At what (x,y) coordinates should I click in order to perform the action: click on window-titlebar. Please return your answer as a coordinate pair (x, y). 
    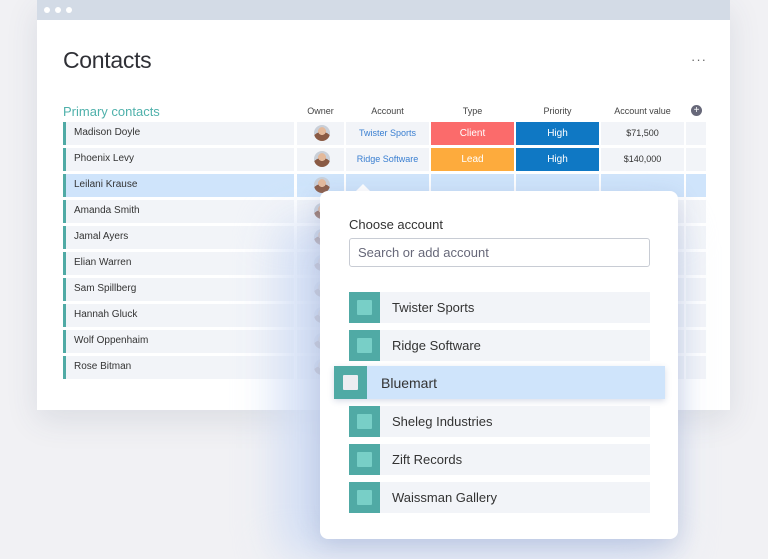
    Looking at the image, I should click on (383, 10).